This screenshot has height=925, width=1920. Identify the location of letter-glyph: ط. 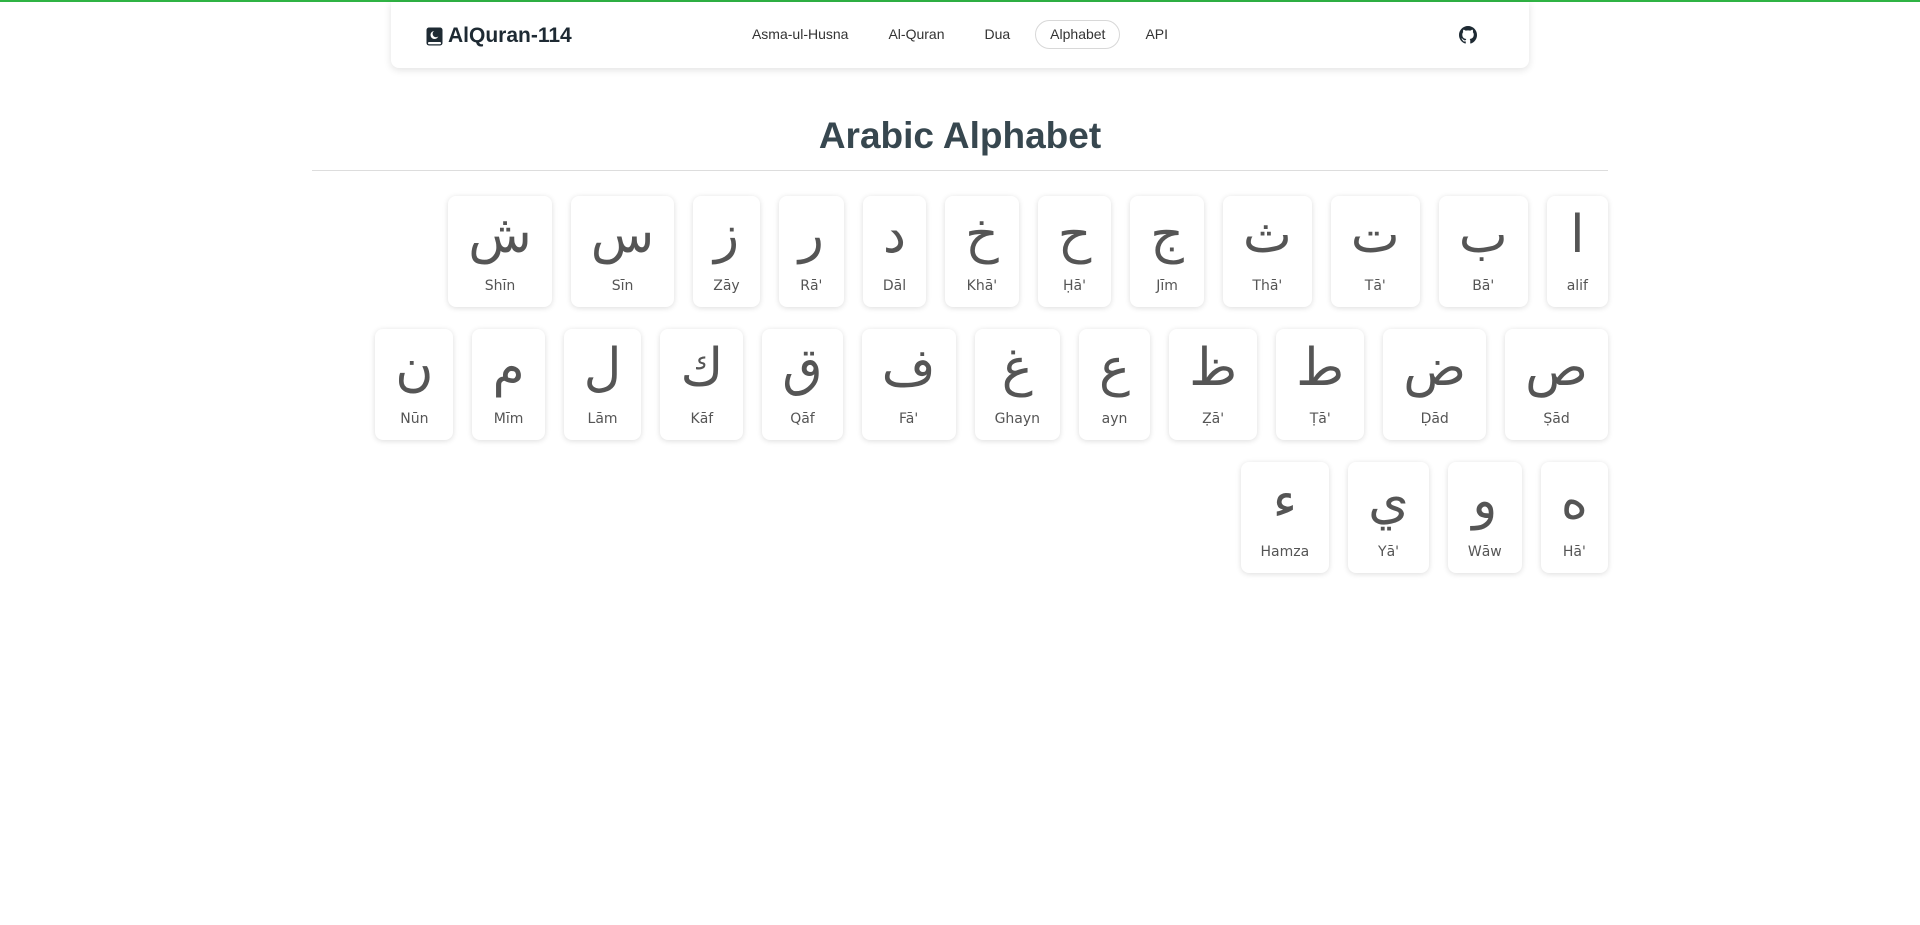
(1320, 368).